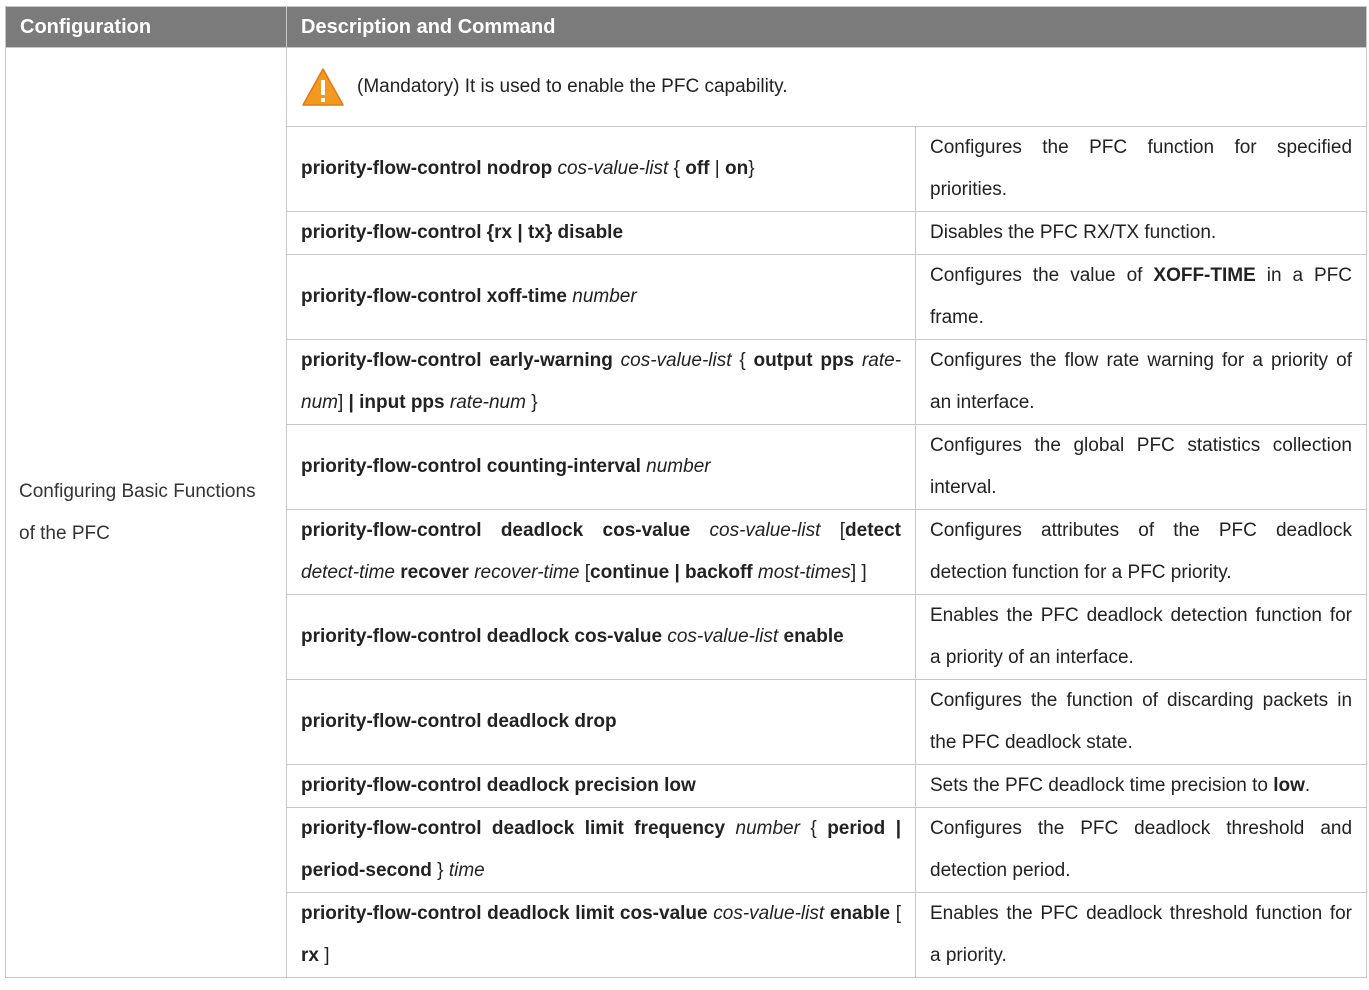 This screenshot has width=1369, height=990. What do you see at coordinates (348, 572) in the screenshot?
I see `argument: detect-time` at bounding box center [348, 572].